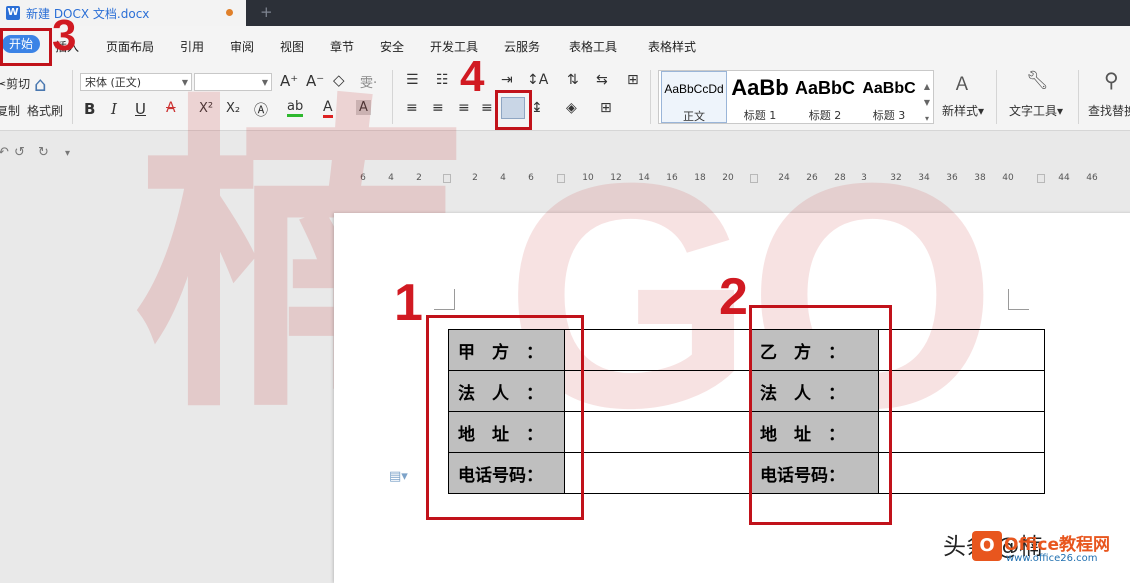 This screenshot has height=583, width=1130. Describe the element at coordinates (398, 476) in the screenshot. I see `paragraph-marker-icon: ▤▾` at that location.